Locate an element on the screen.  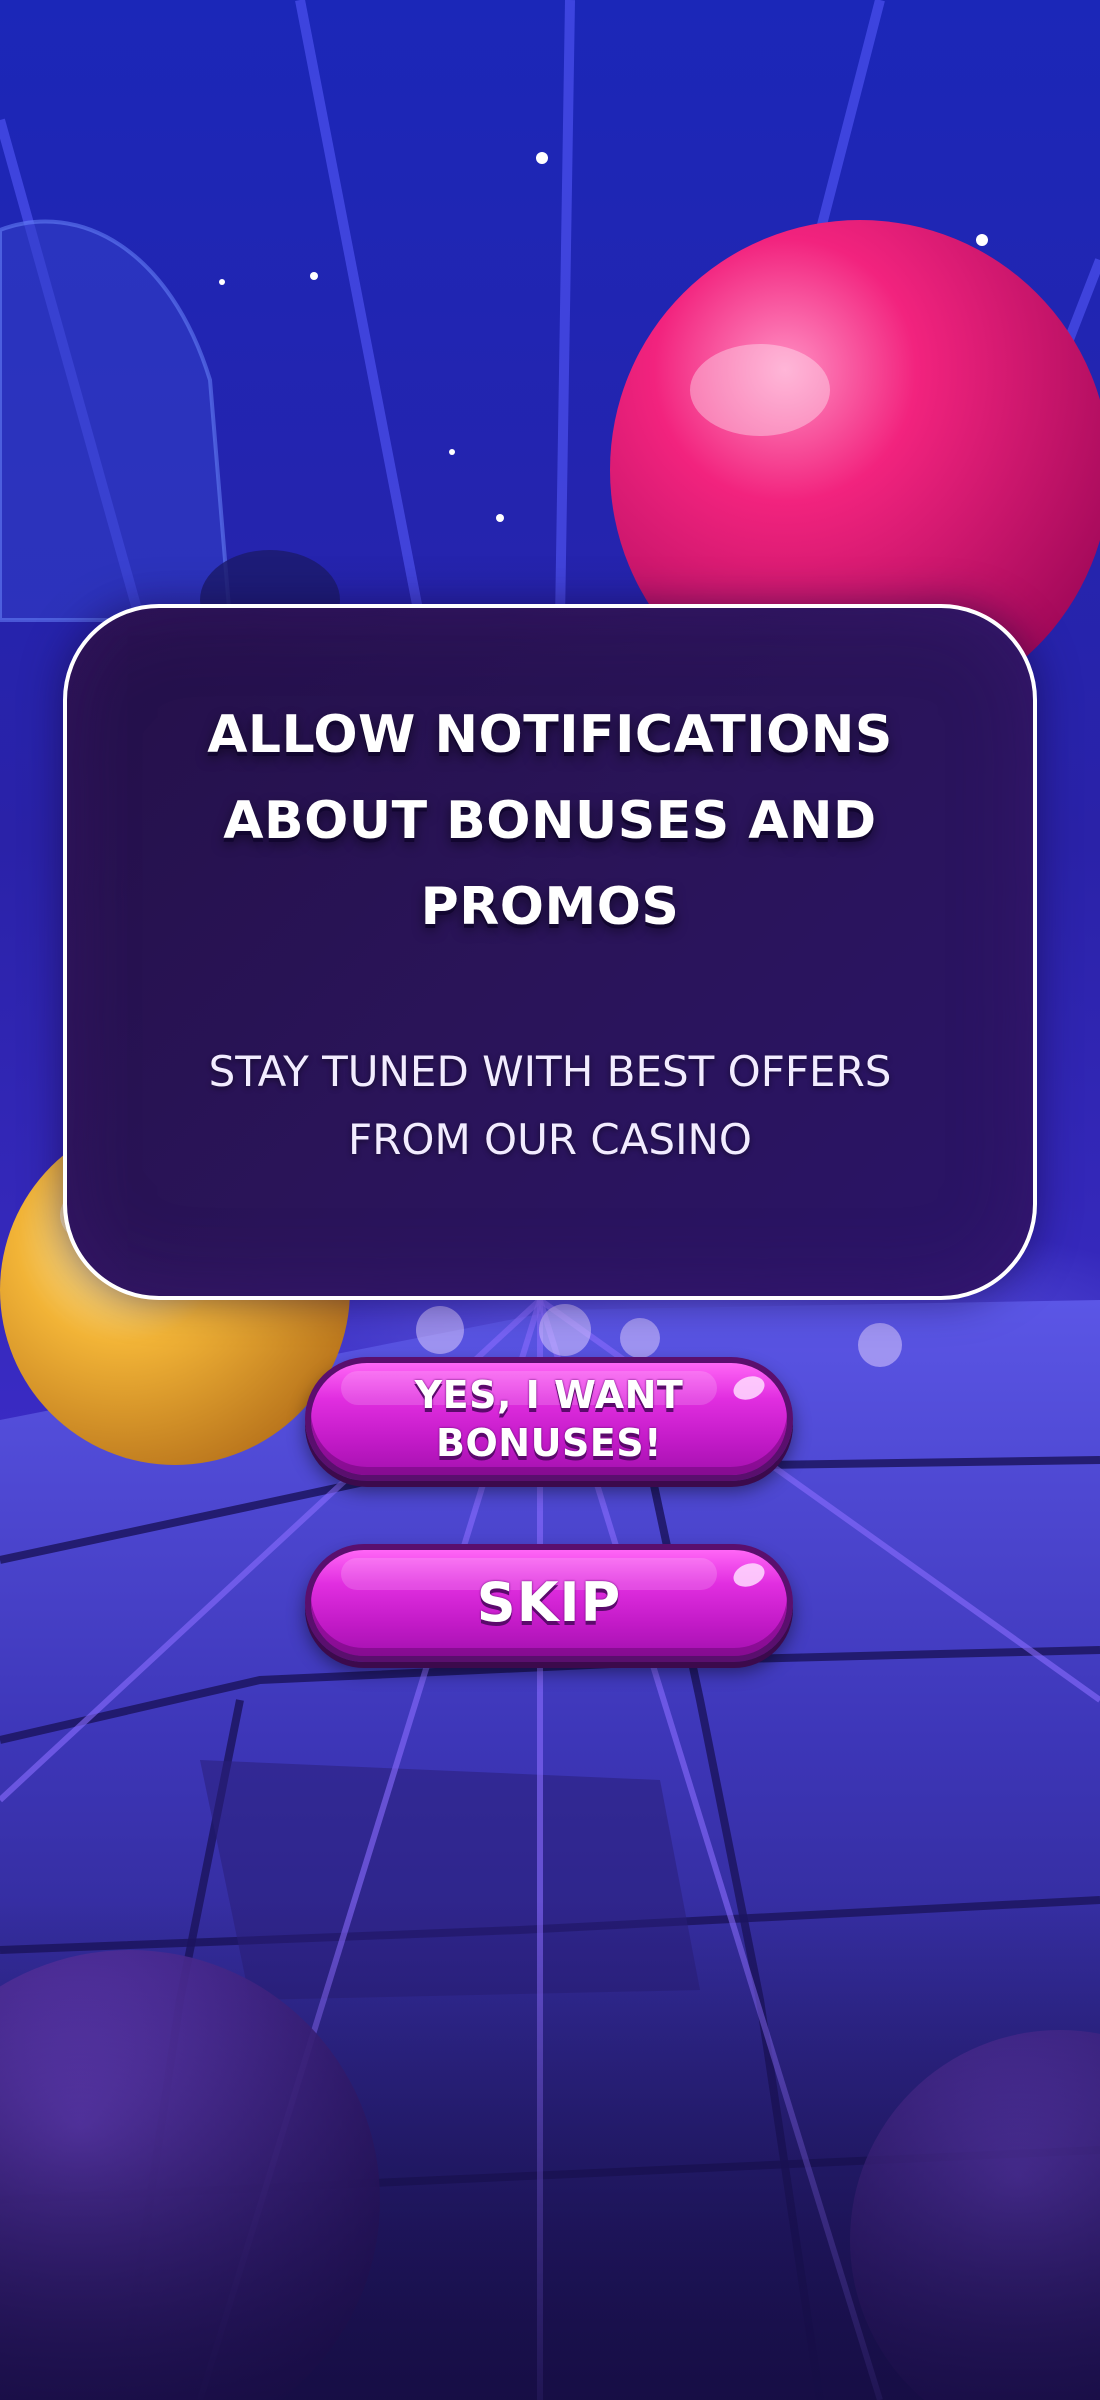
accept-bonuses-button: YES, I WANT BONUSES! is located at coordinates (549, 1419).